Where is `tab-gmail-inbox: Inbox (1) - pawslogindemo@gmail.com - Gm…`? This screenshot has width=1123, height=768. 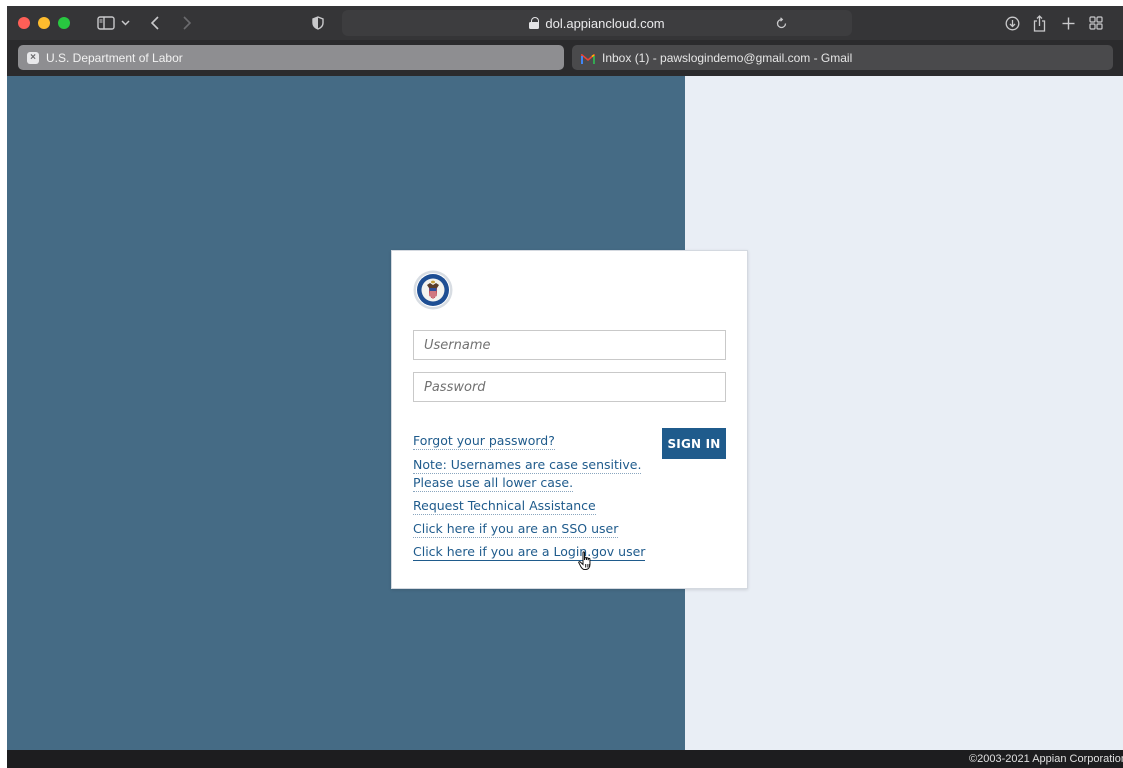 tab-gmail-inbox: Inbox (1) - pawslogindemo@gmail.com - Gm… is located at coordinates (842, 57).